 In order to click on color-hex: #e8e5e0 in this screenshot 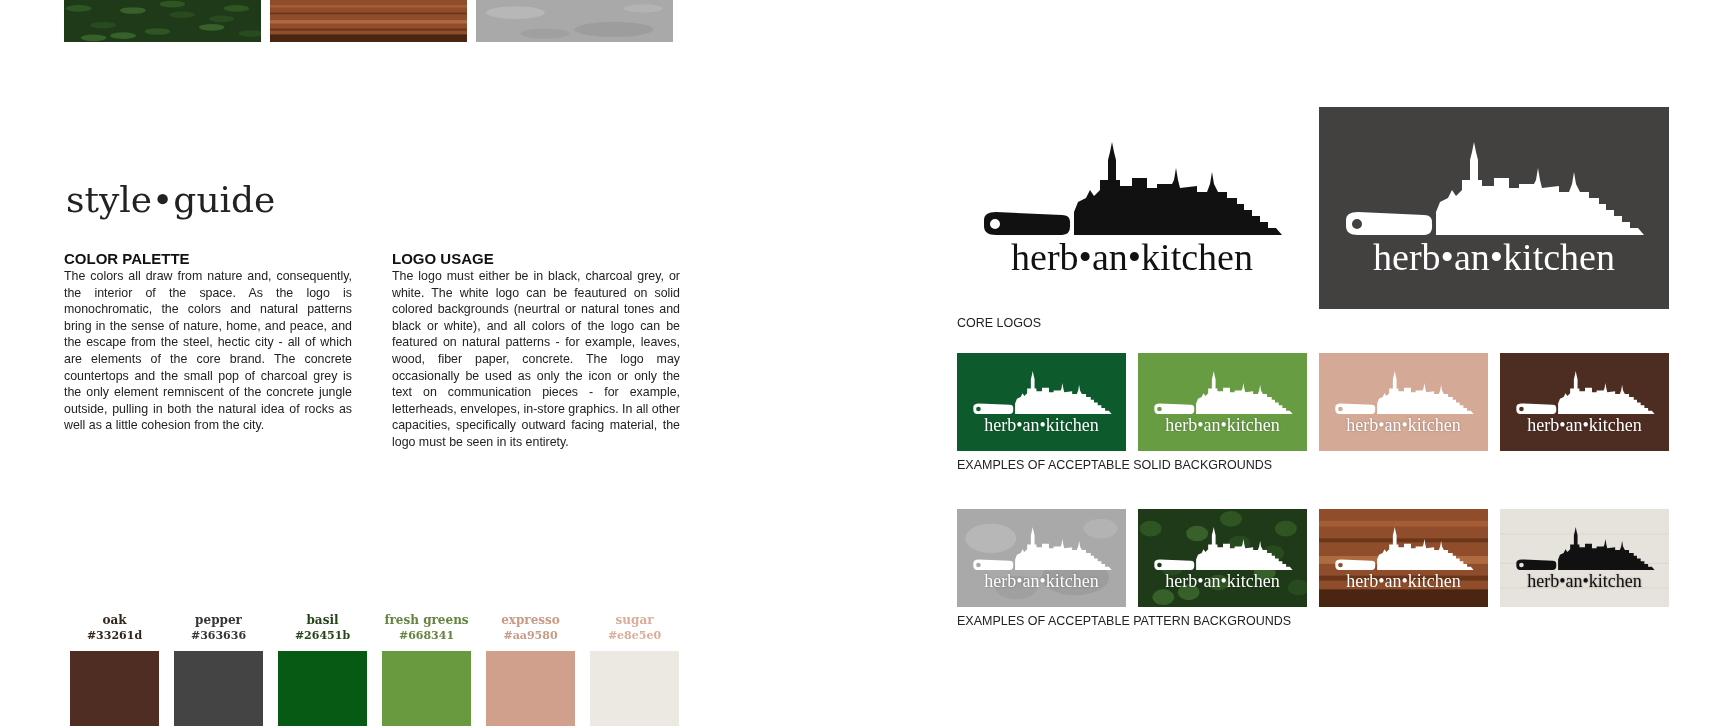, I will do `click(634, 635)`.